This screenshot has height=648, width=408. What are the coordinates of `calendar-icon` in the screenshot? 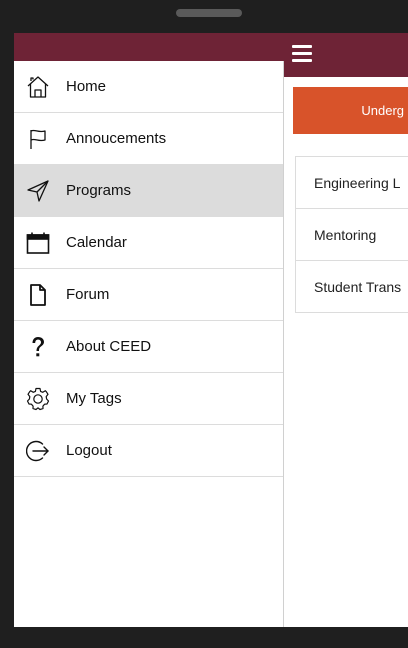 It's located at (38, 243).